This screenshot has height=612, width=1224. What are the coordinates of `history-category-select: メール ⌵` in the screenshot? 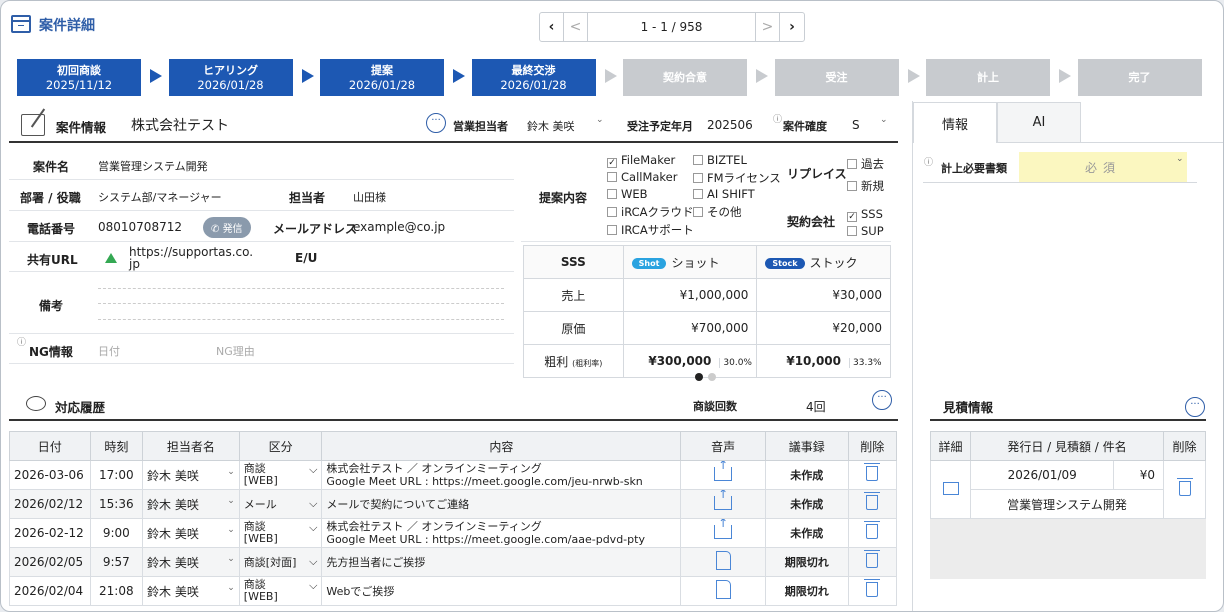 It's located at (280, 504).